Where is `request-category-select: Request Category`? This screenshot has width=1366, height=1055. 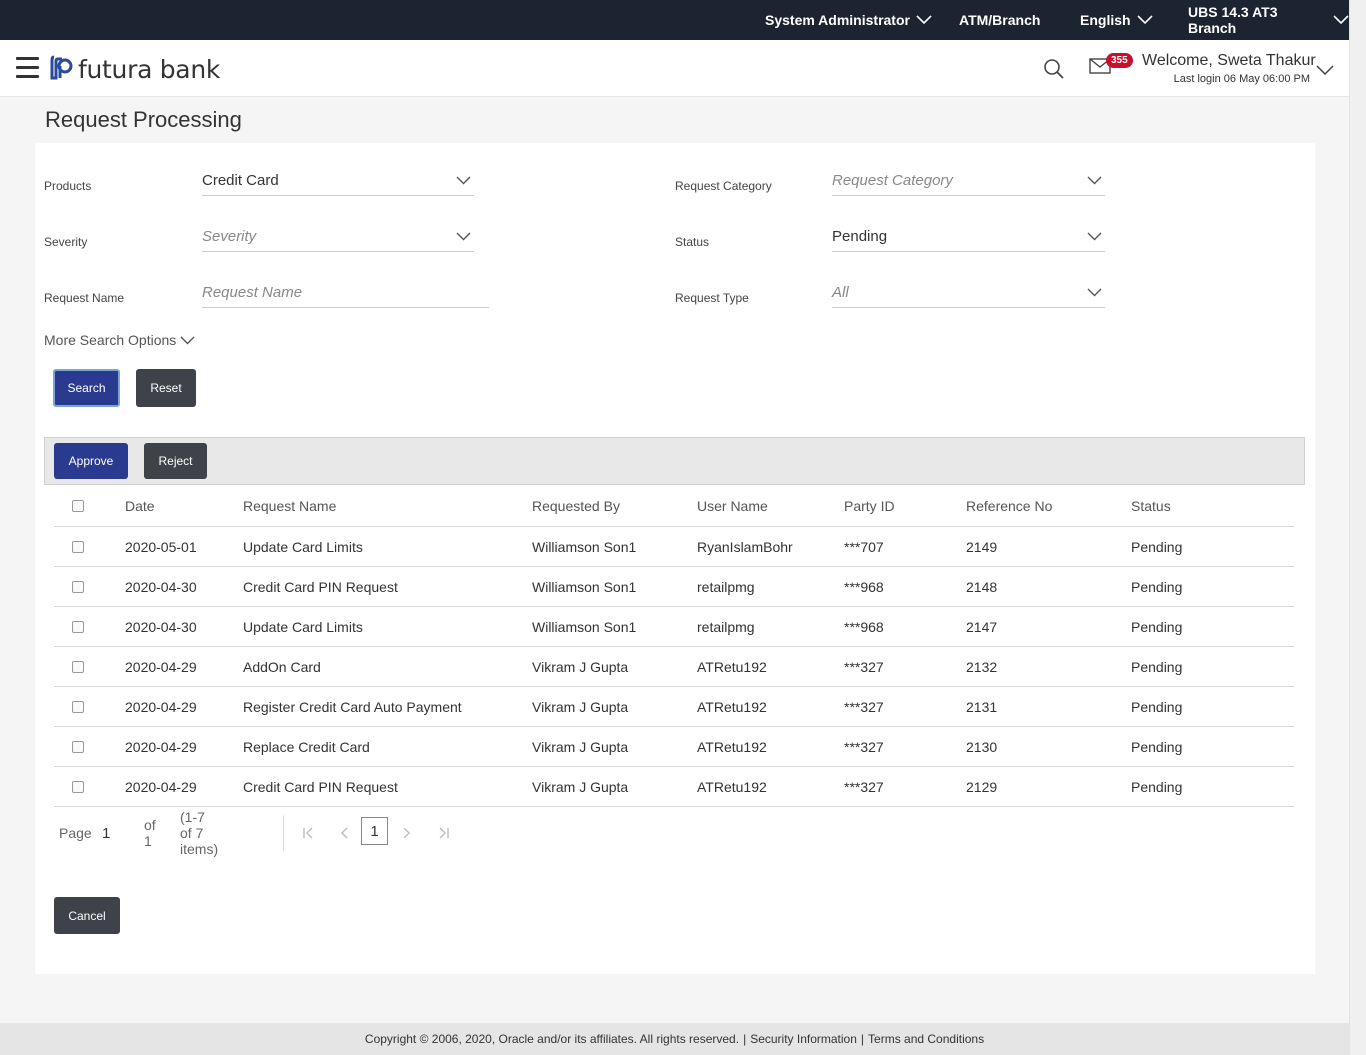 request-category-select: Request Category is located at coordinates (968, 181).